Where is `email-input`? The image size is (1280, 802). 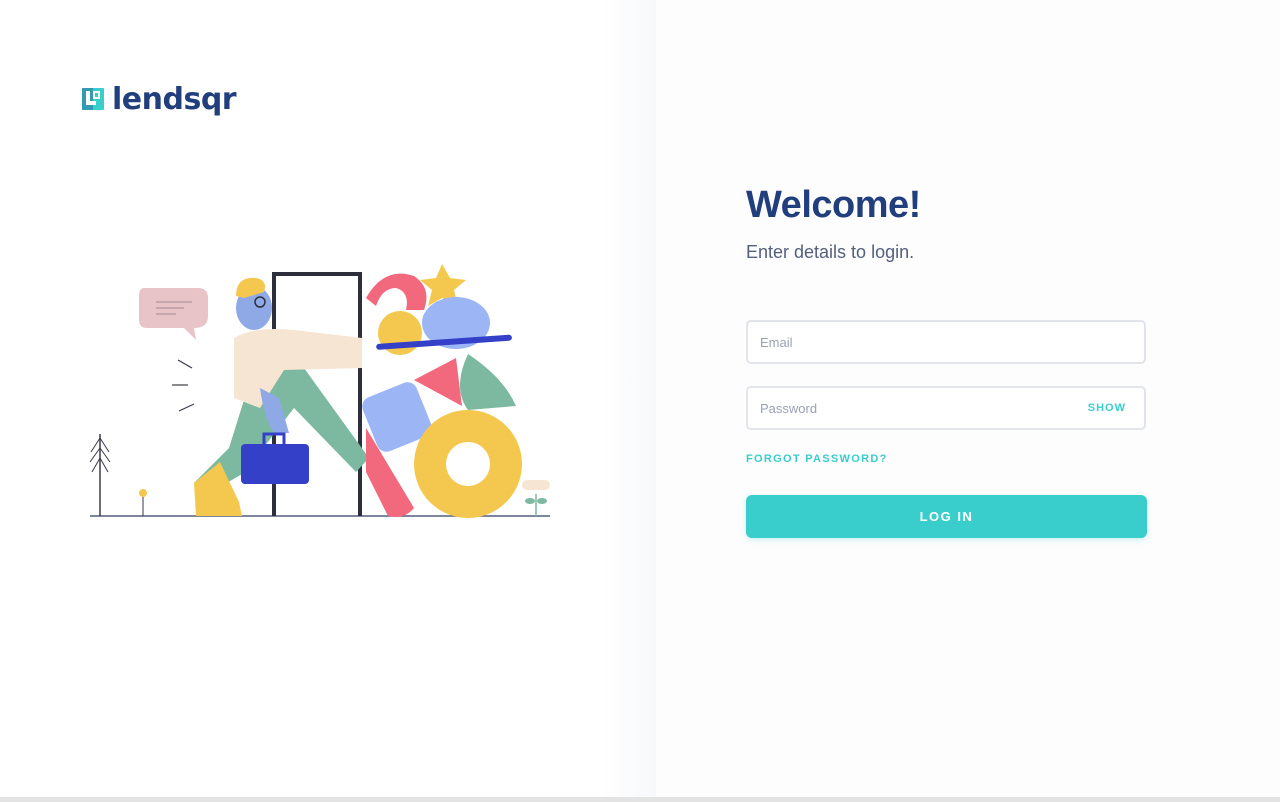
email-input is located at coordinates (946, 342).